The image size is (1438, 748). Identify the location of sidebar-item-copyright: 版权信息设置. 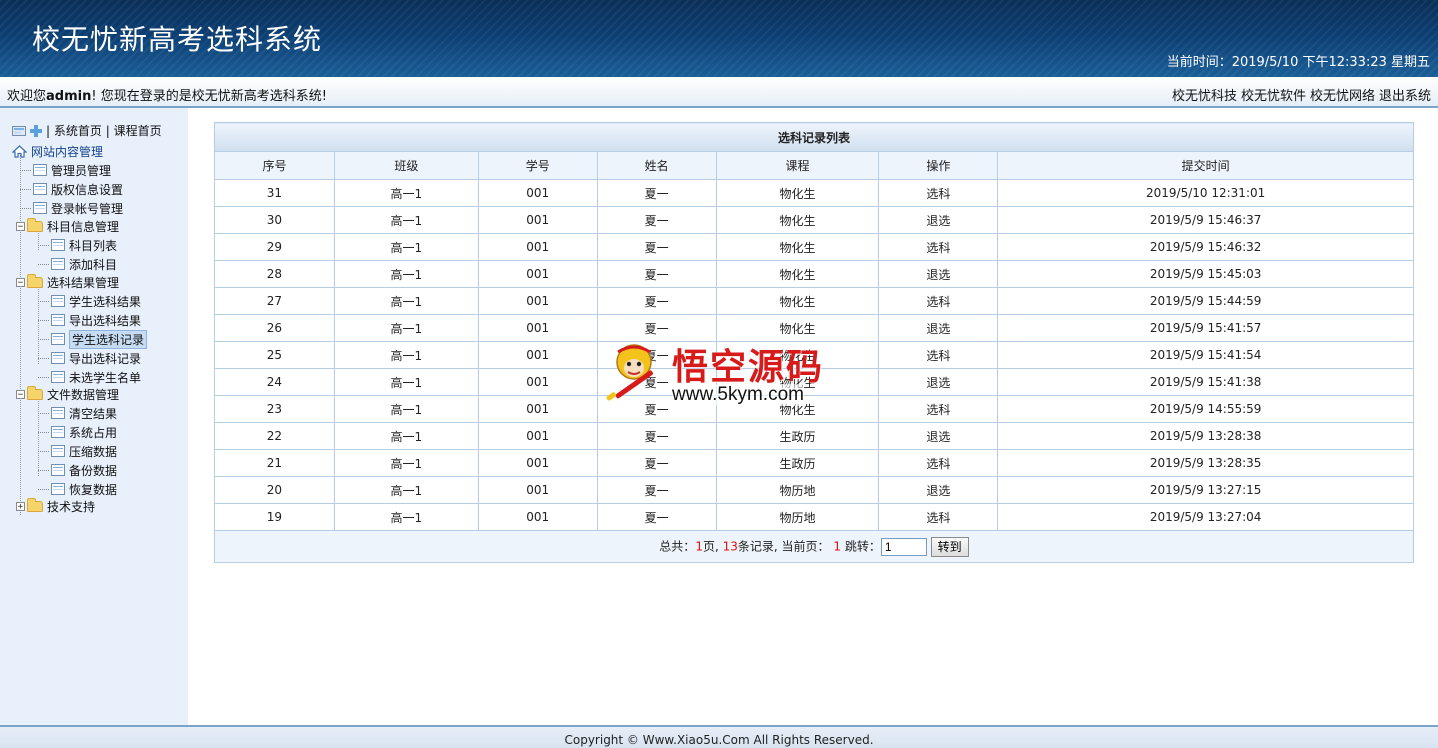
(71, 189).